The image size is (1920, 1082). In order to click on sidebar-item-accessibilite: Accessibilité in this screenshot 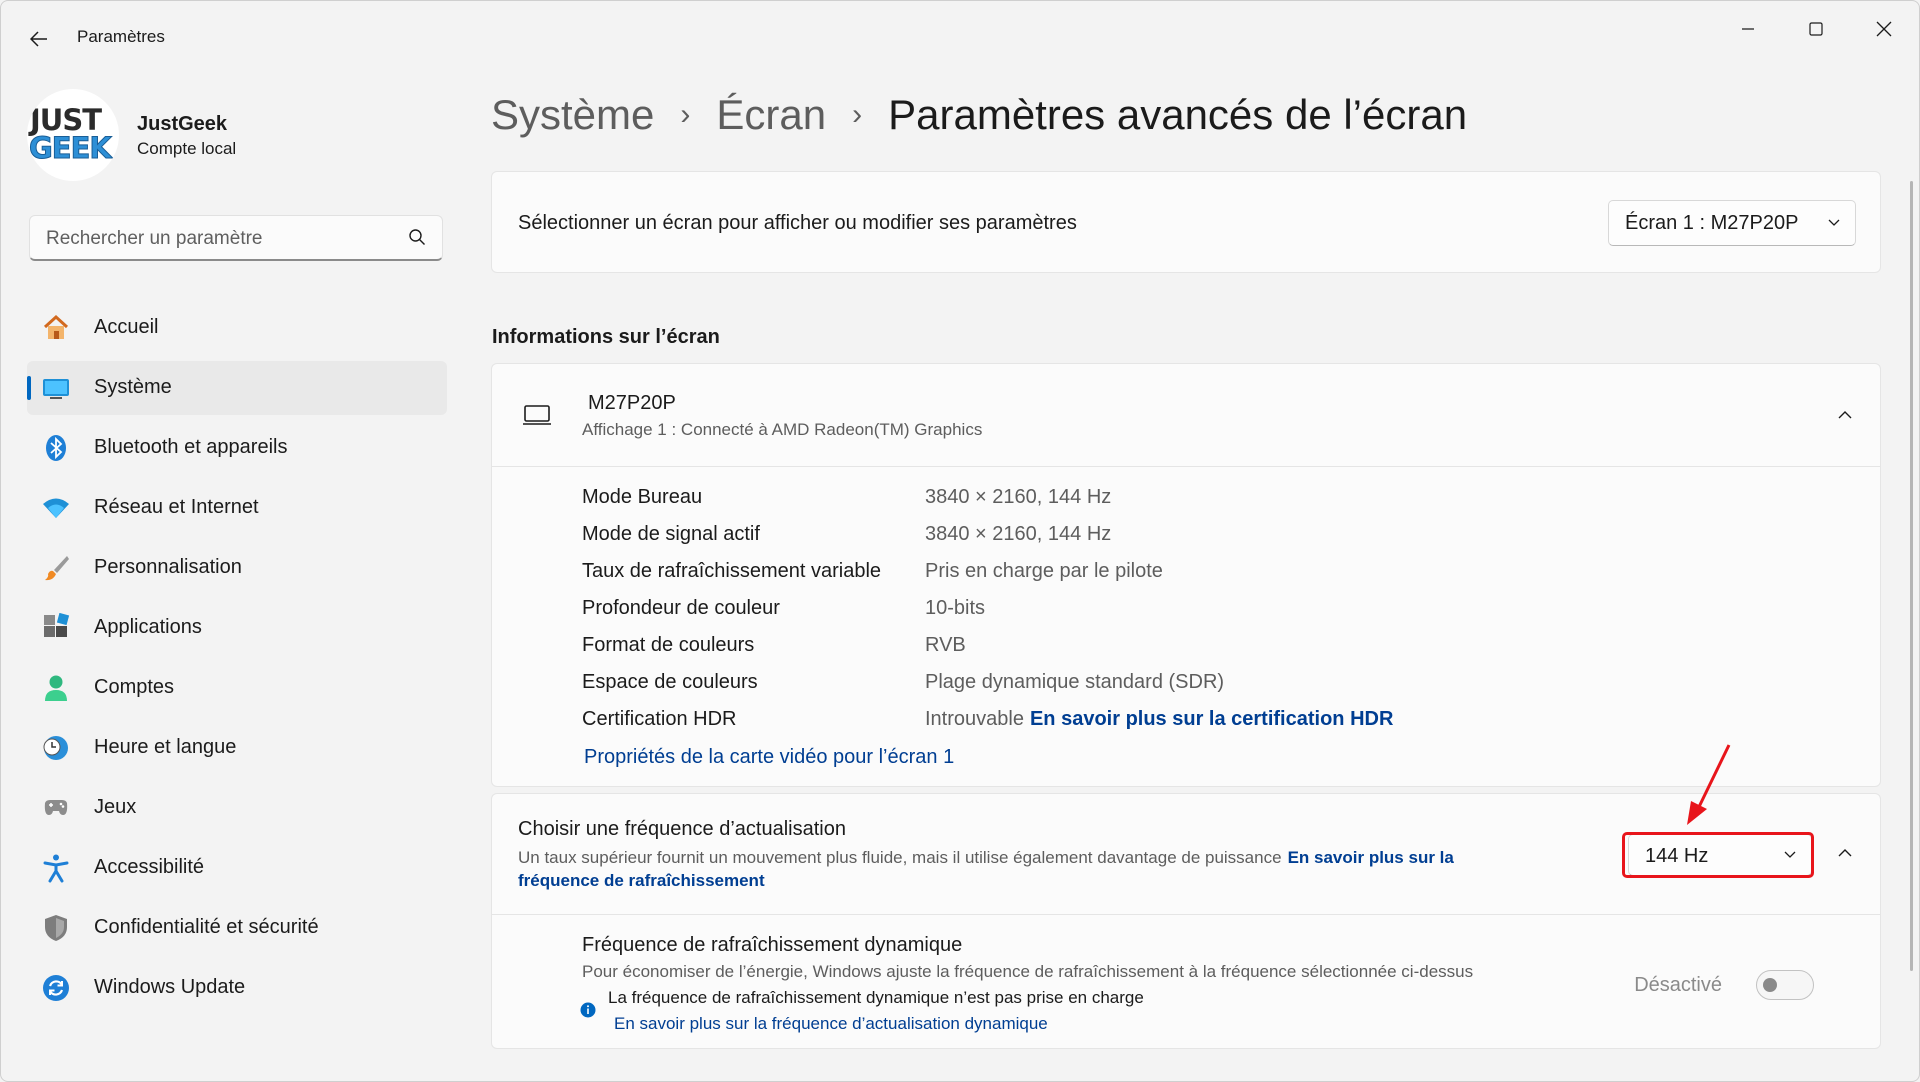, I will do `click(237, 868)`.